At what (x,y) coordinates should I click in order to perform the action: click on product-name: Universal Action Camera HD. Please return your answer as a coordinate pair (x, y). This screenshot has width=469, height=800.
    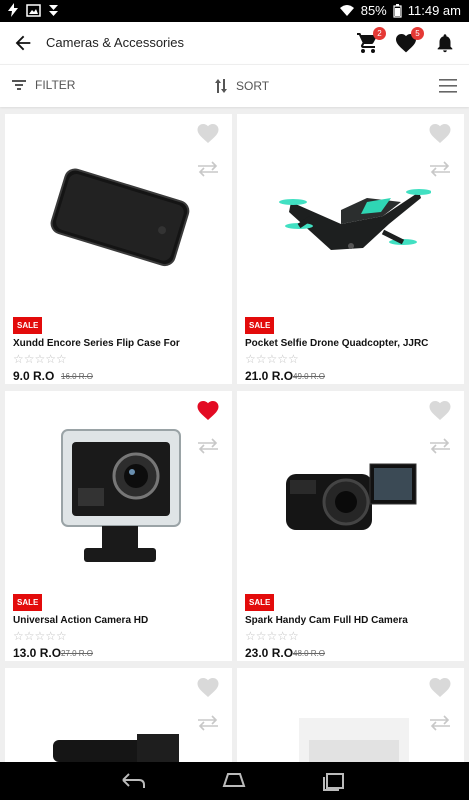
    Looking at the image, I should click on (118, 620).